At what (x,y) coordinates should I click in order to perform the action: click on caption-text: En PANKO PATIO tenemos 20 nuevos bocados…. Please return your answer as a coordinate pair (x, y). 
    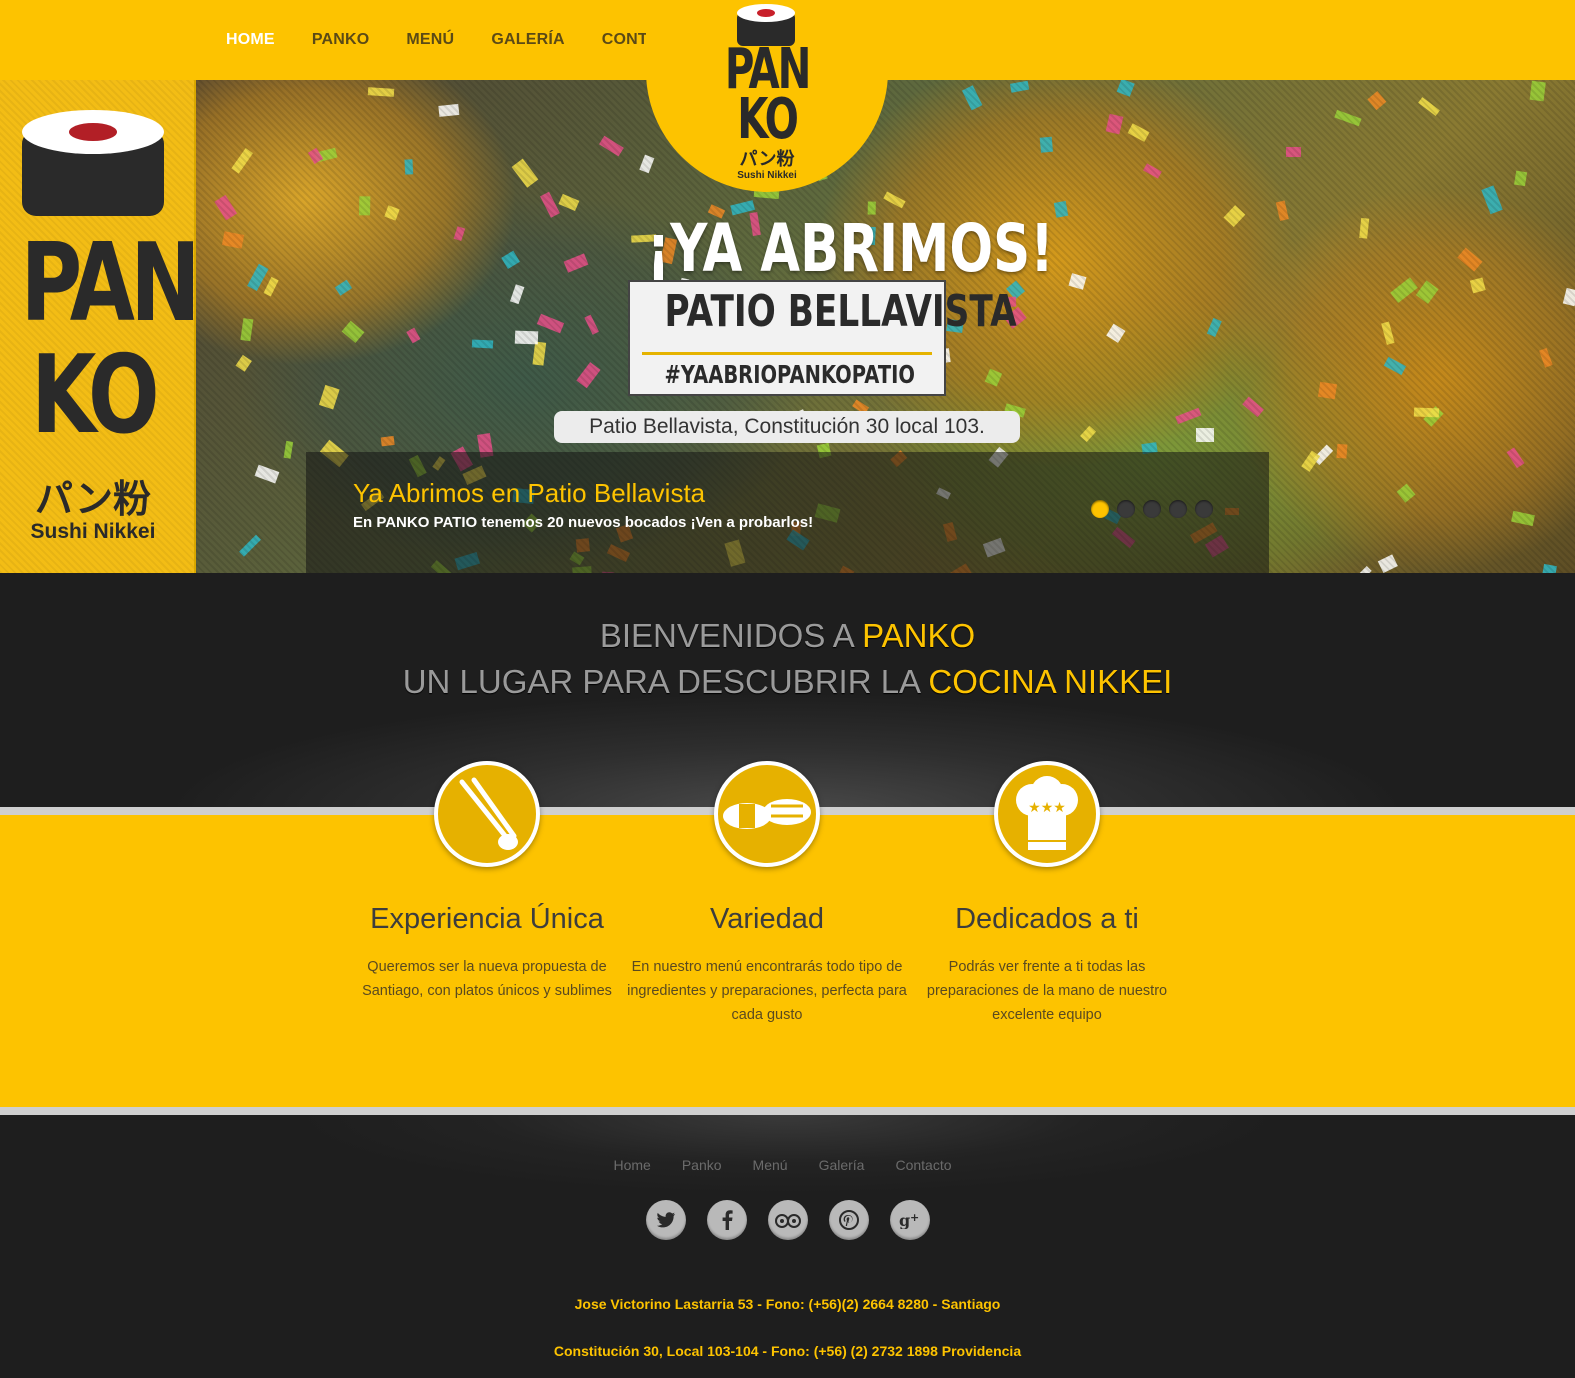
    Looking at the image, I should click on (583, 522).